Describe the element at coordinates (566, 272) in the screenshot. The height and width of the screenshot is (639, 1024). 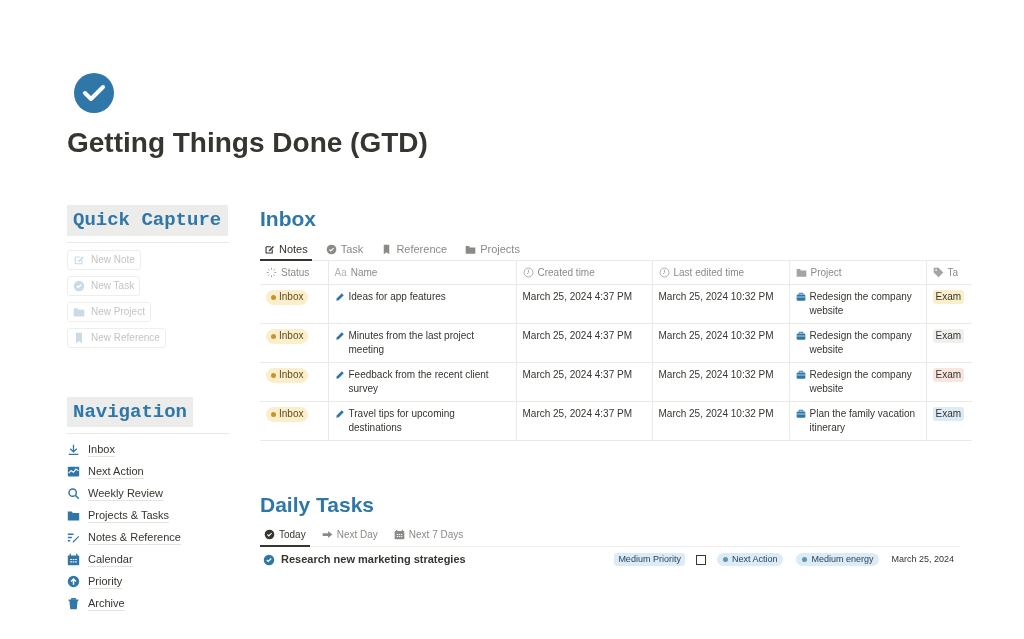
I see `column-header: Created time` at that location.